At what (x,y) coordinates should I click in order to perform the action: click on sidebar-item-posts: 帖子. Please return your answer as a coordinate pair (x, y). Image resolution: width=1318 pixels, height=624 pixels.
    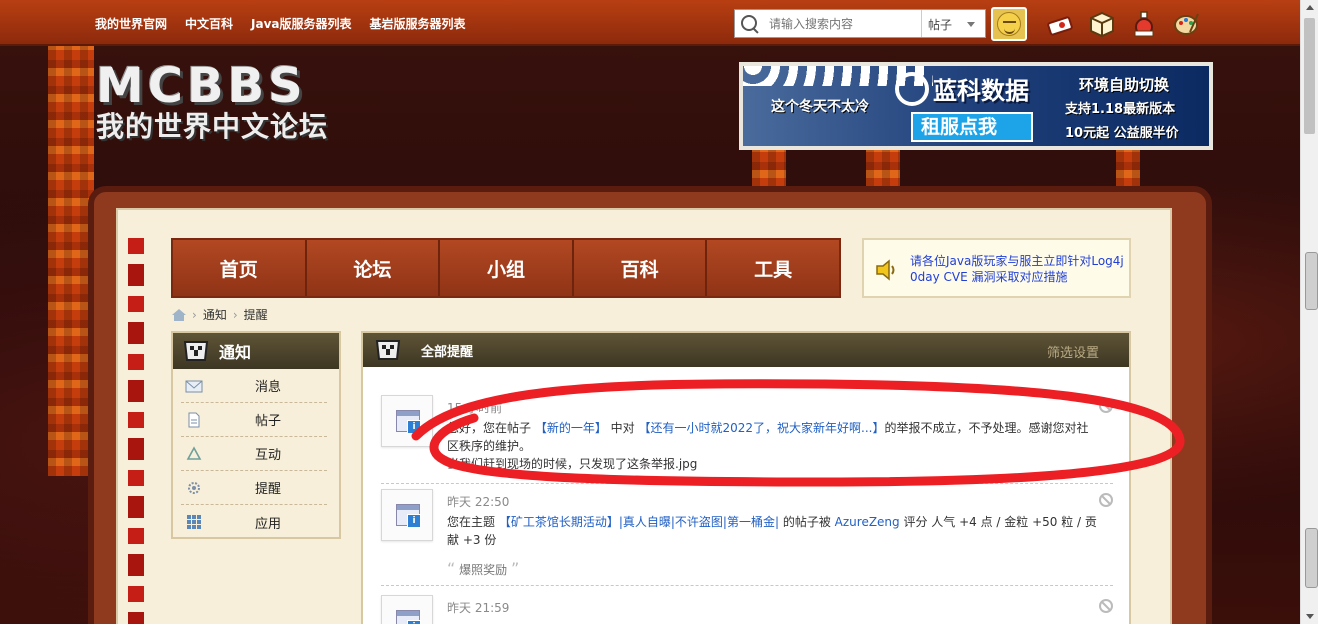
    Looking at the image, I should click on (254, 420).